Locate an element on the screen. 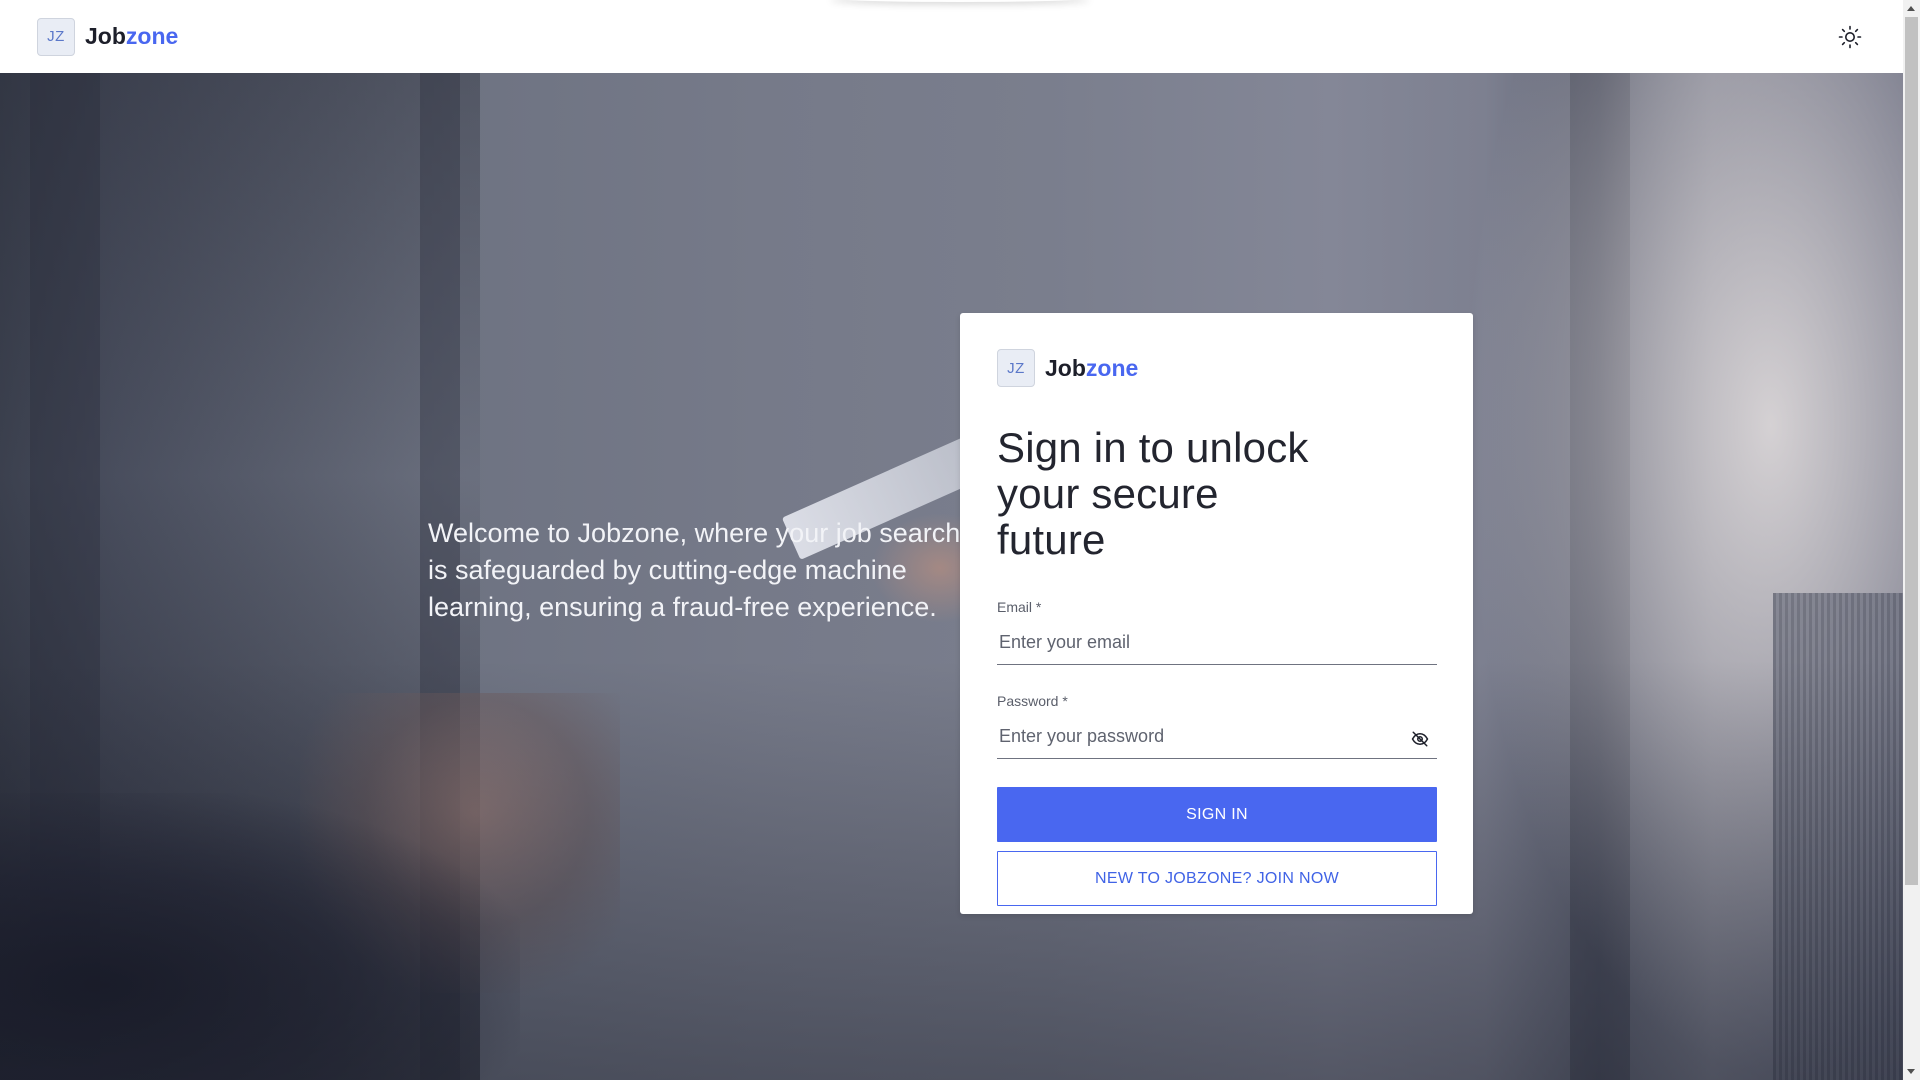 Image resolution: width=1920 pixels, height=1080 pixels. scroll-down-arrow-icon is located at coordinates (1911, 1071).